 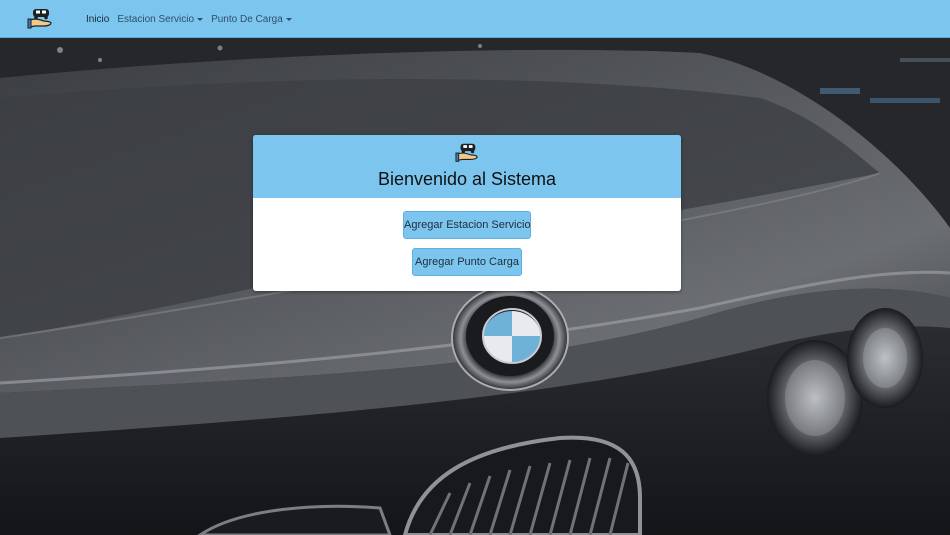 What do you see at coordinates (467, 166) in the screenshot?
I see `card-header: Bienvenido al Sistema` at bounding box center [467, 166].